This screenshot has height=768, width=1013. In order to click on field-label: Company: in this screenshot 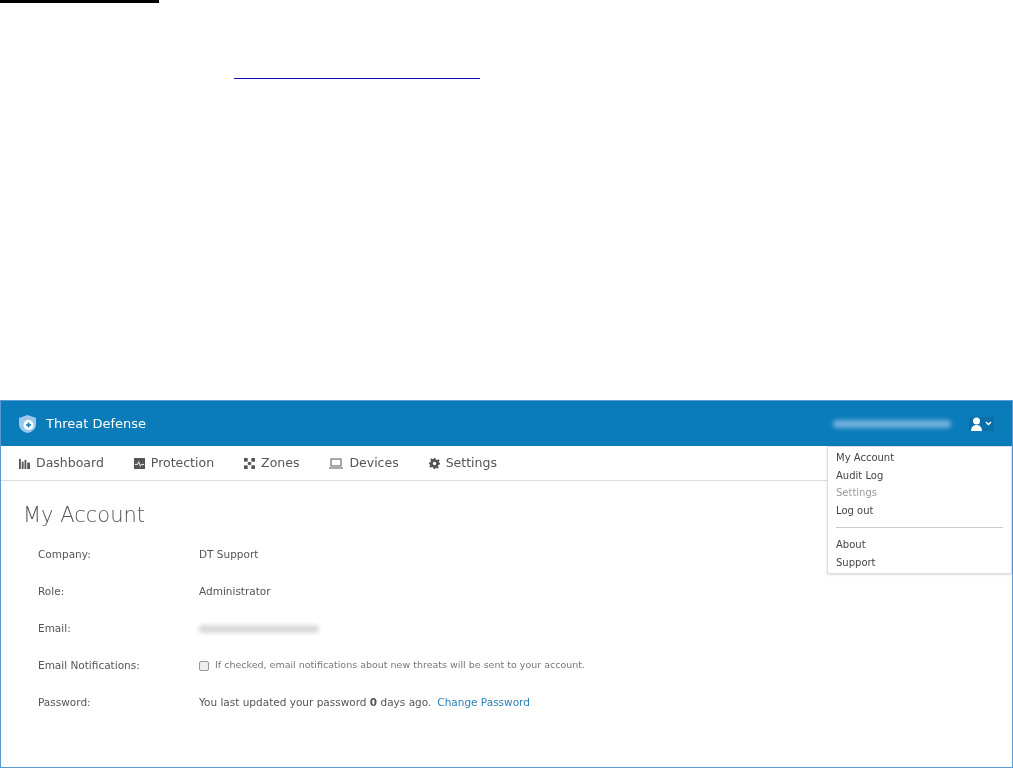, I will do `click(65, 554)`.